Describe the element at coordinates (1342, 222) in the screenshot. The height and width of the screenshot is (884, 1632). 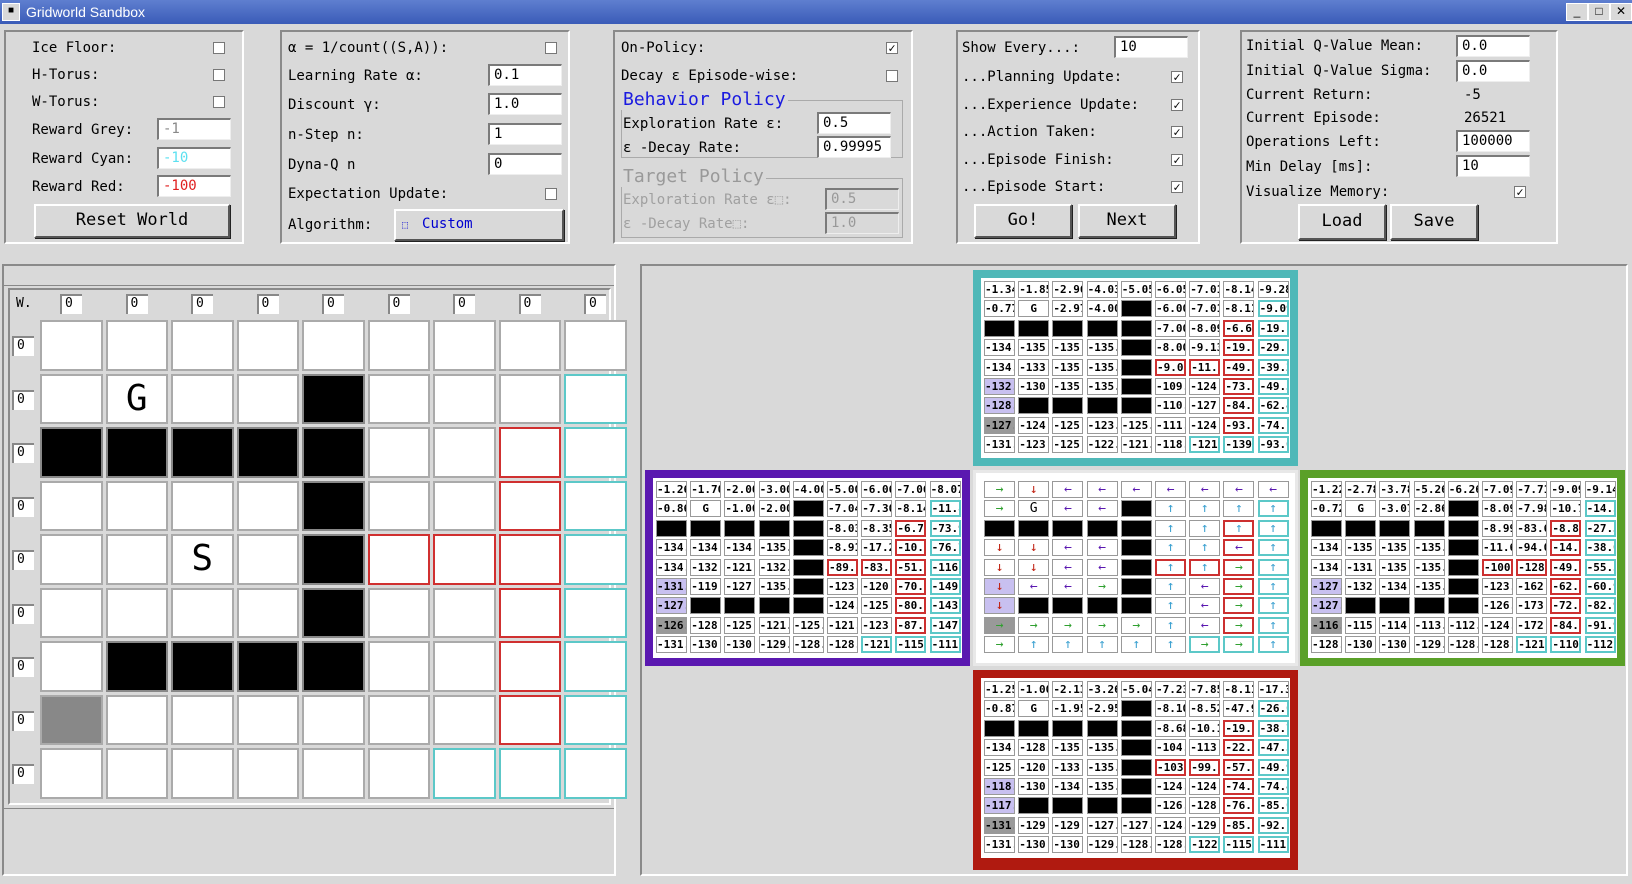
I see `load-button: Load` at that location.